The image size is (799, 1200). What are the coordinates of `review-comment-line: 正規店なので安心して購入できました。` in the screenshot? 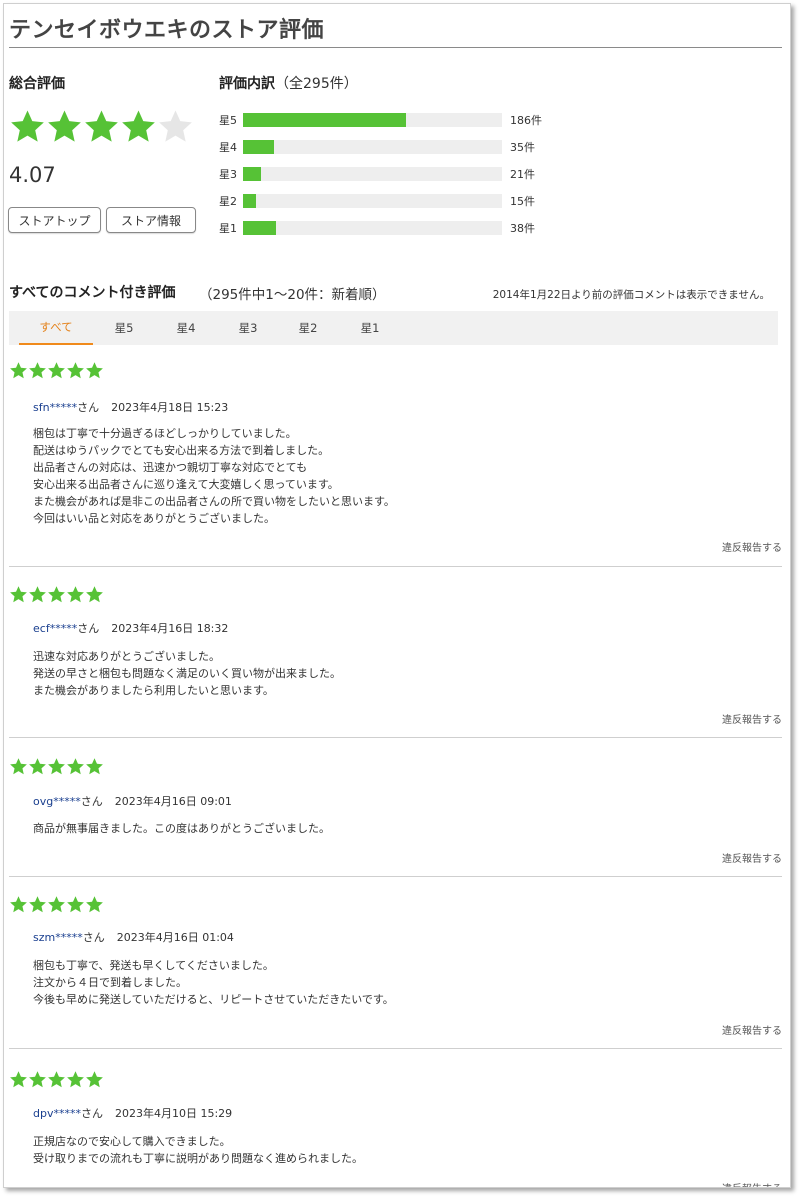 It's located at (132, 1141).